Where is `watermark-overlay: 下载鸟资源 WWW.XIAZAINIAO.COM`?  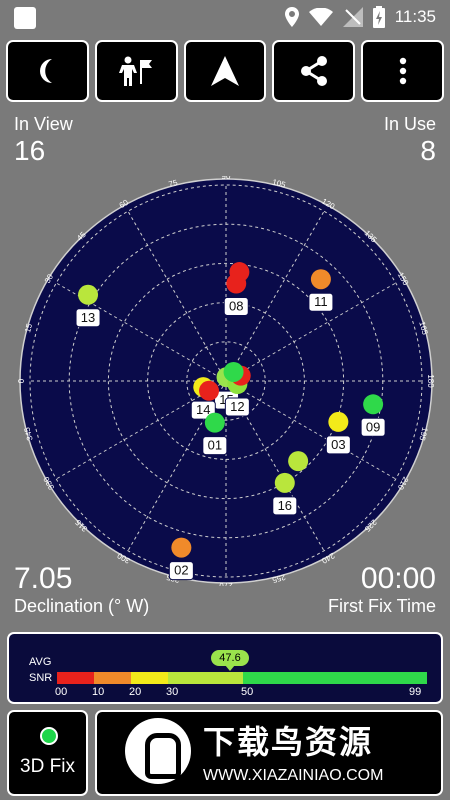 watermark-overlay: 下载鸟资源 WWW.XIAZAINIAO.COM is located at coordinates (275, 751).